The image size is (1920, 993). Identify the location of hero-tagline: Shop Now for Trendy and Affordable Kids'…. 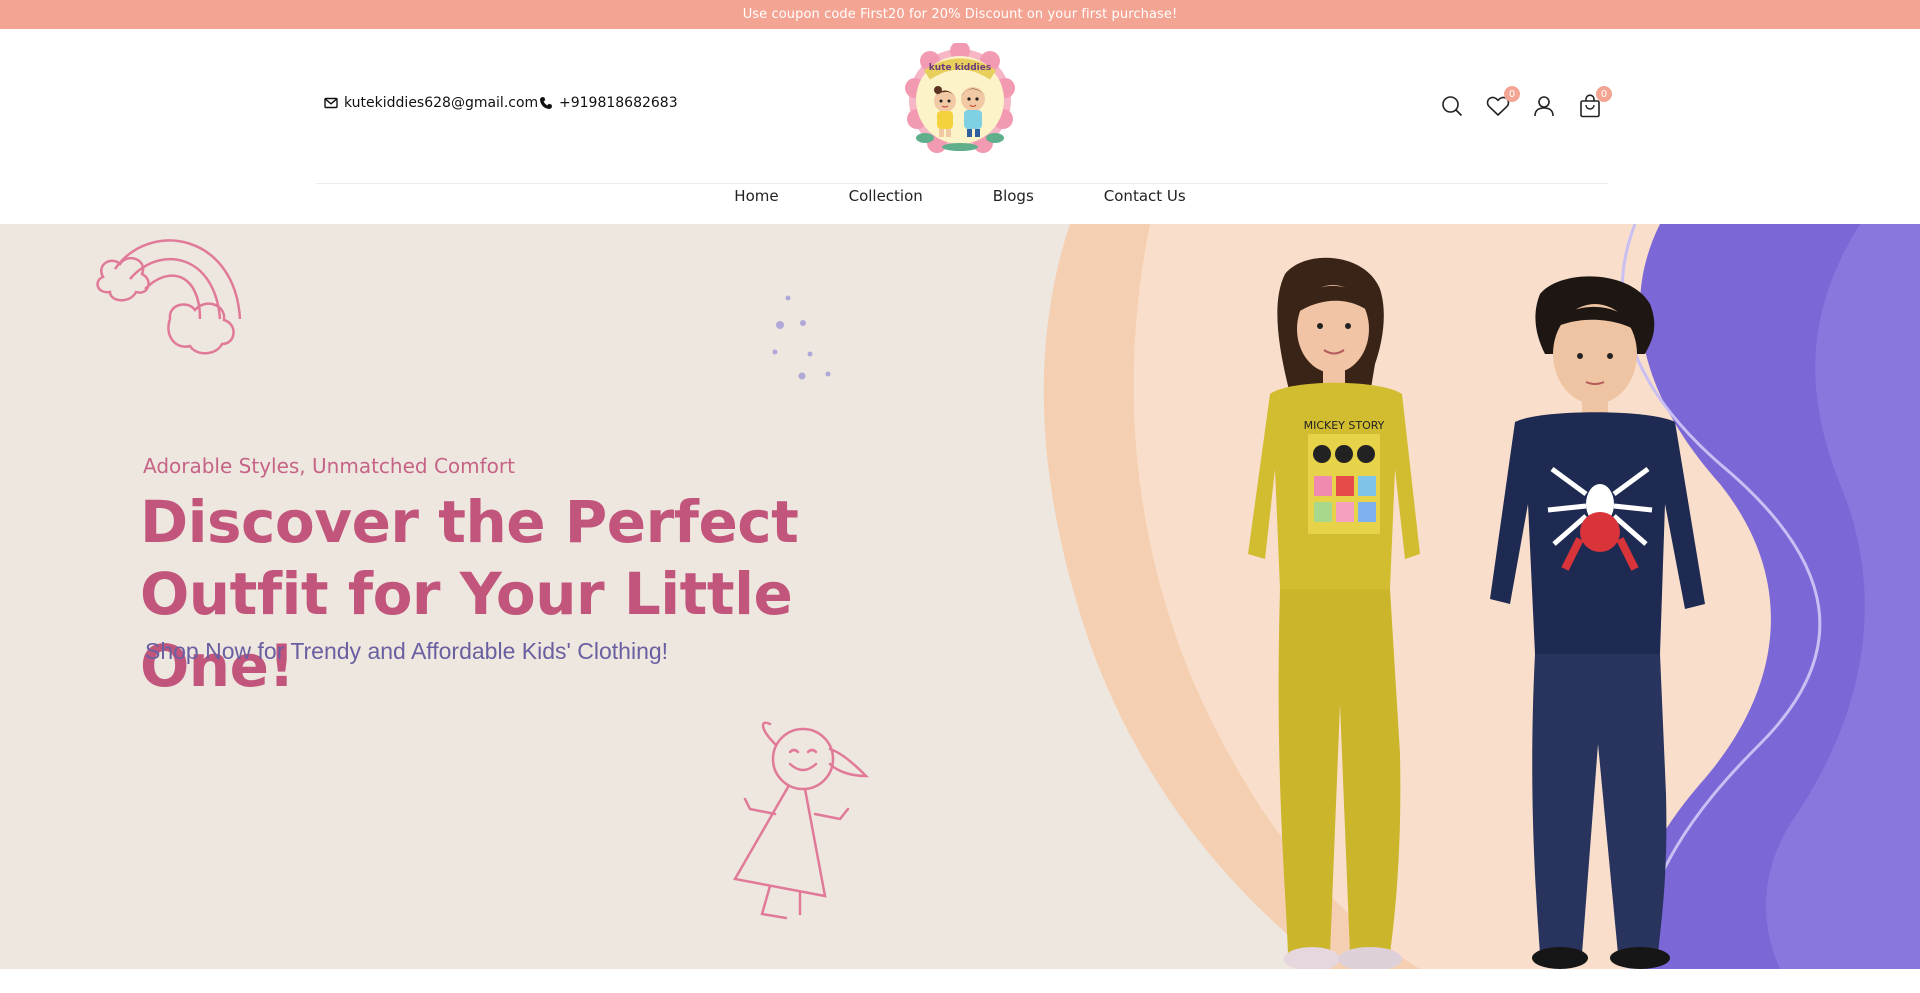
(407, 651).